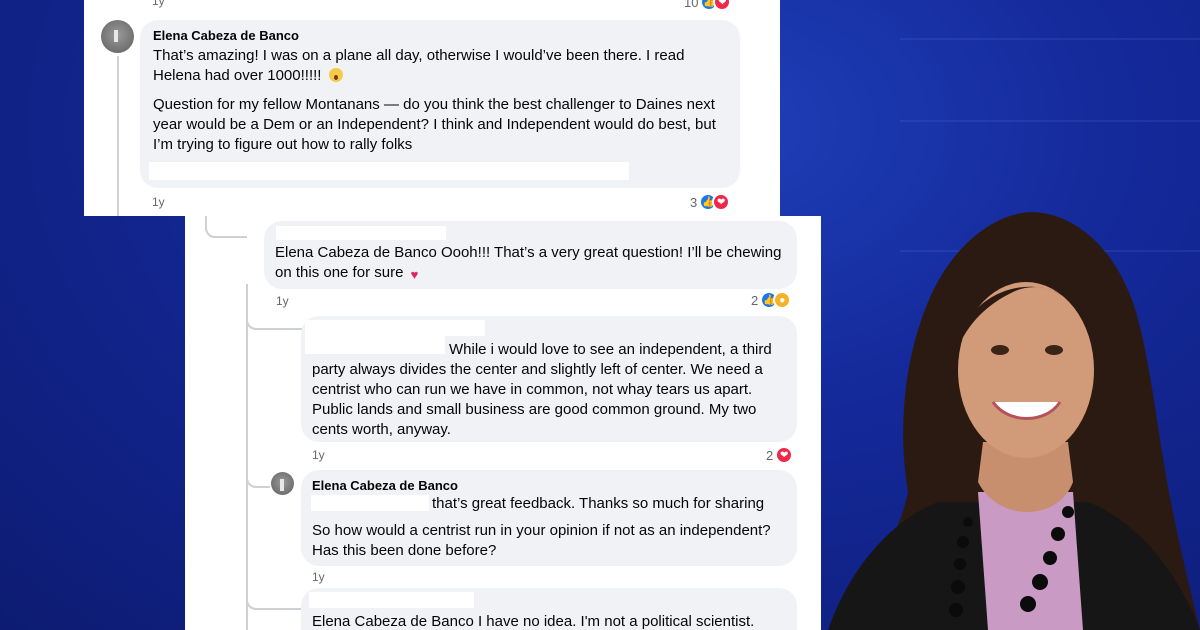 The image size is (1200, 630). I want to click on care-icon: ●, so click(782, 300).